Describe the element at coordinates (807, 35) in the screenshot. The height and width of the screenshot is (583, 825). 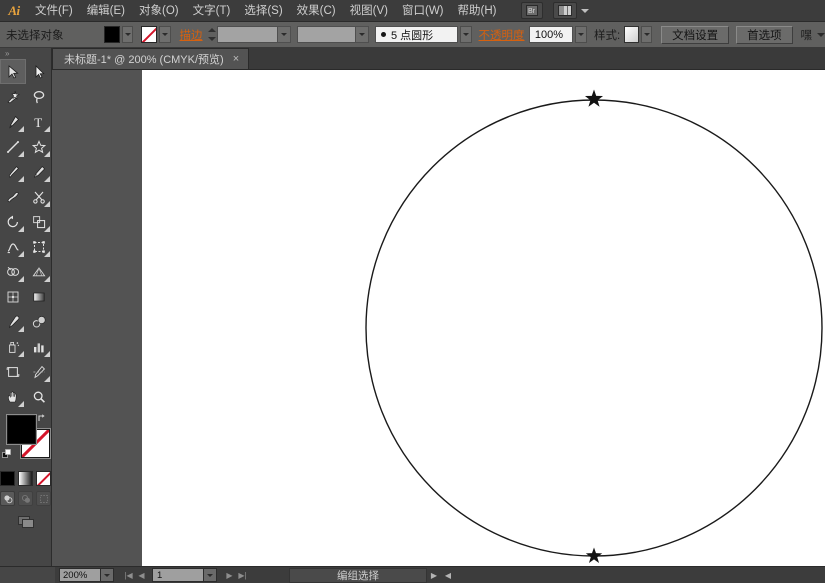
I see `control-bar-overflow-label: 嘿` at that location.